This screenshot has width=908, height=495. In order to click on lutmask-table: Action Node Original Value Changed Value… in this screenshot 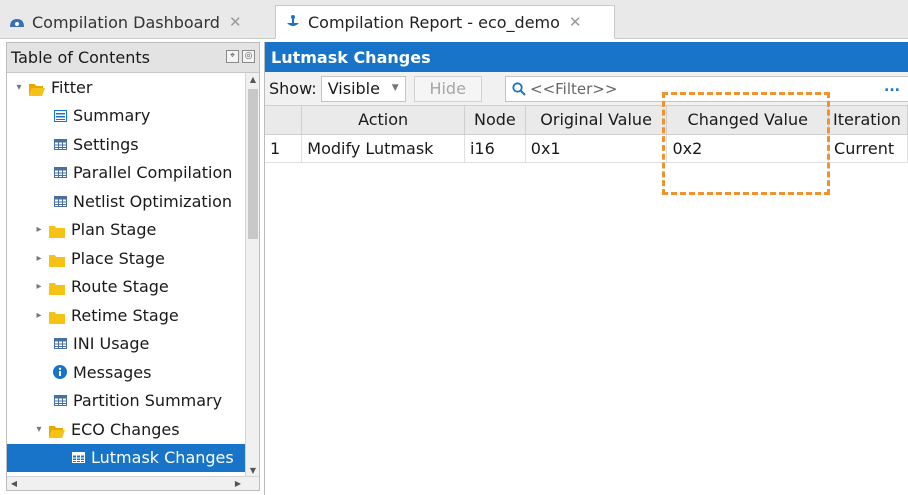, I will do `click(586, 134)`.